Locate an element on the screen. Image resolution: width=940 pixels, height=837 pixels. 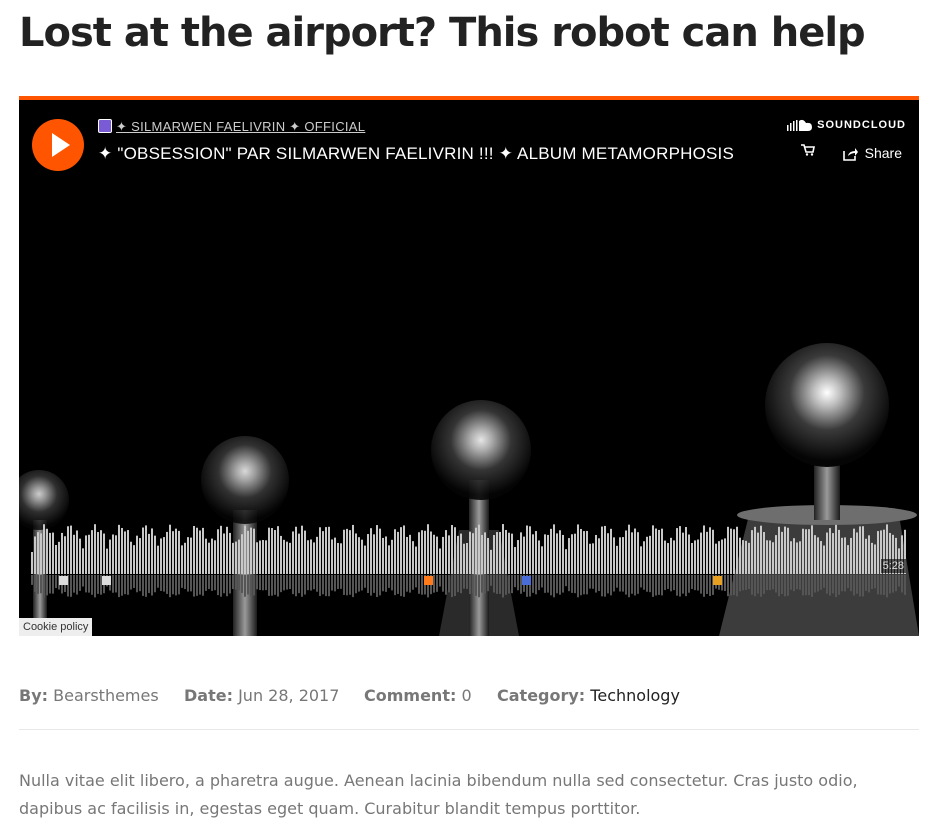
meta-comment-value: 0 is located at coordinates (466, 695).